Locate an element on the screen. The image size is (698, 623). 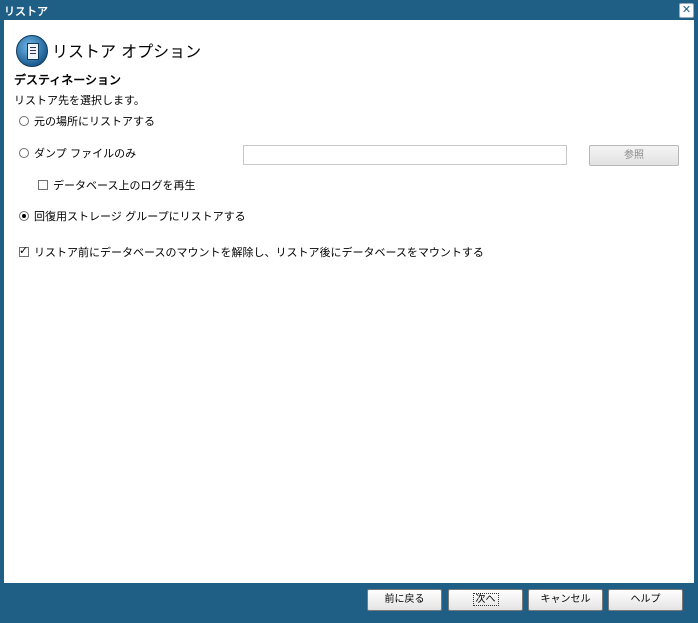
recovery-storage-group-label: 回復用ストレージ グループにリストアする is located at coordinates (140, 216).